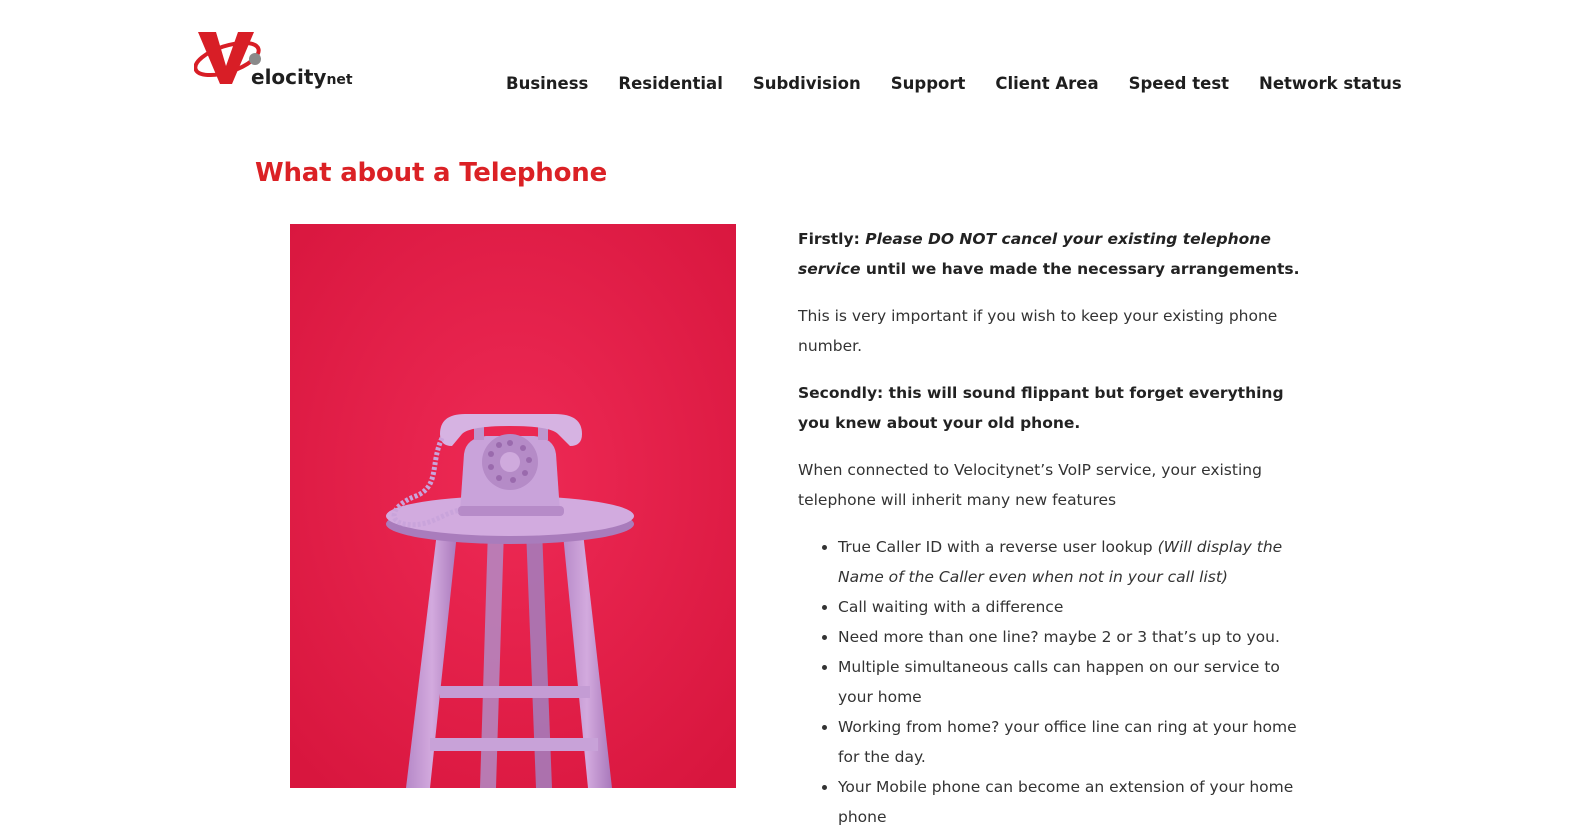  Describe the element at coordinates (547, 84) in the screenshot. I see `nav-business: Business` at that location.